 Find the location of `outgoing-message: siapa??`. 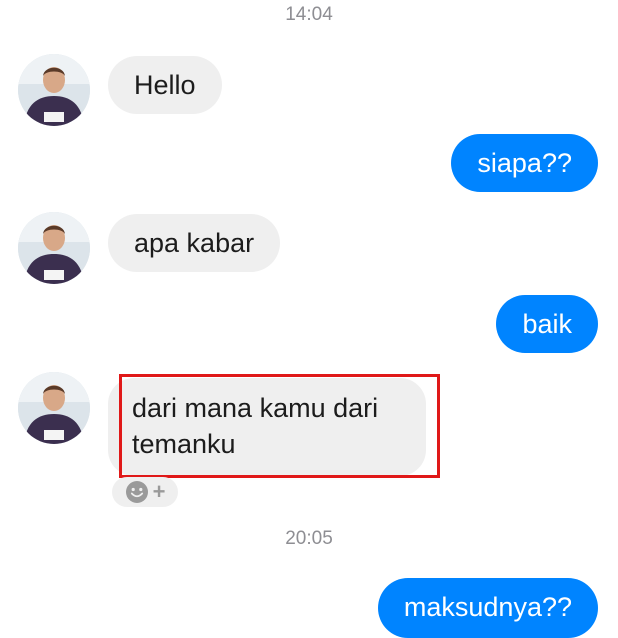

outgoing-message: siapa?? is located at coordinates (524, 163).